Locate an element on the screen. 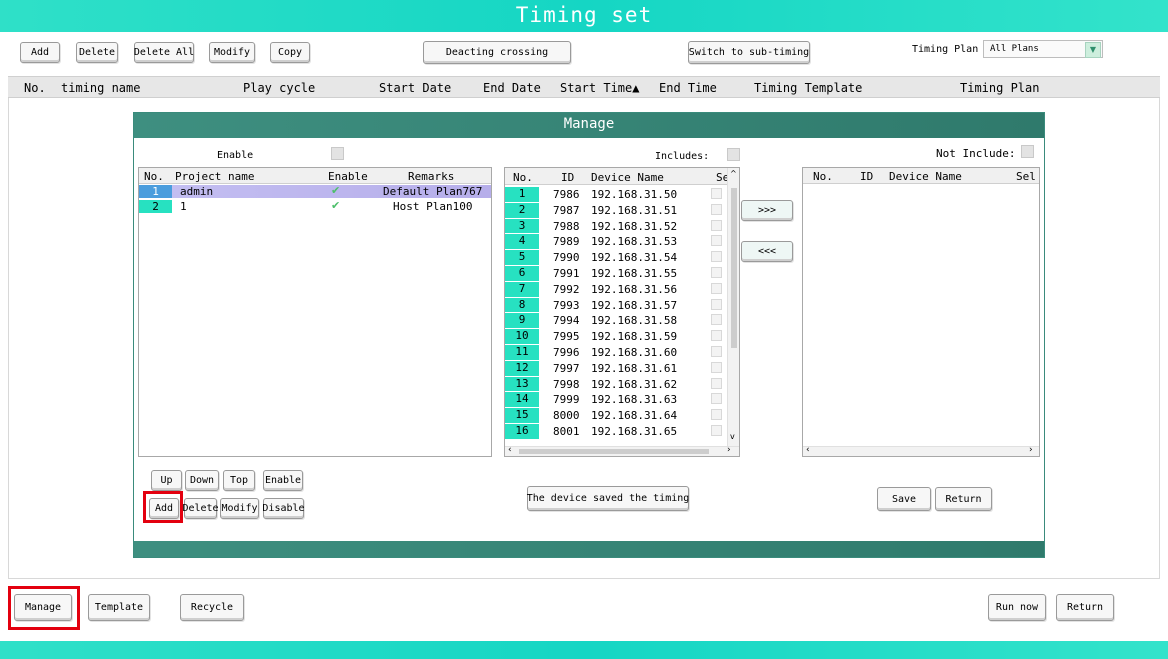  modify-project-button: Modify is located at coordinates (239, 508).